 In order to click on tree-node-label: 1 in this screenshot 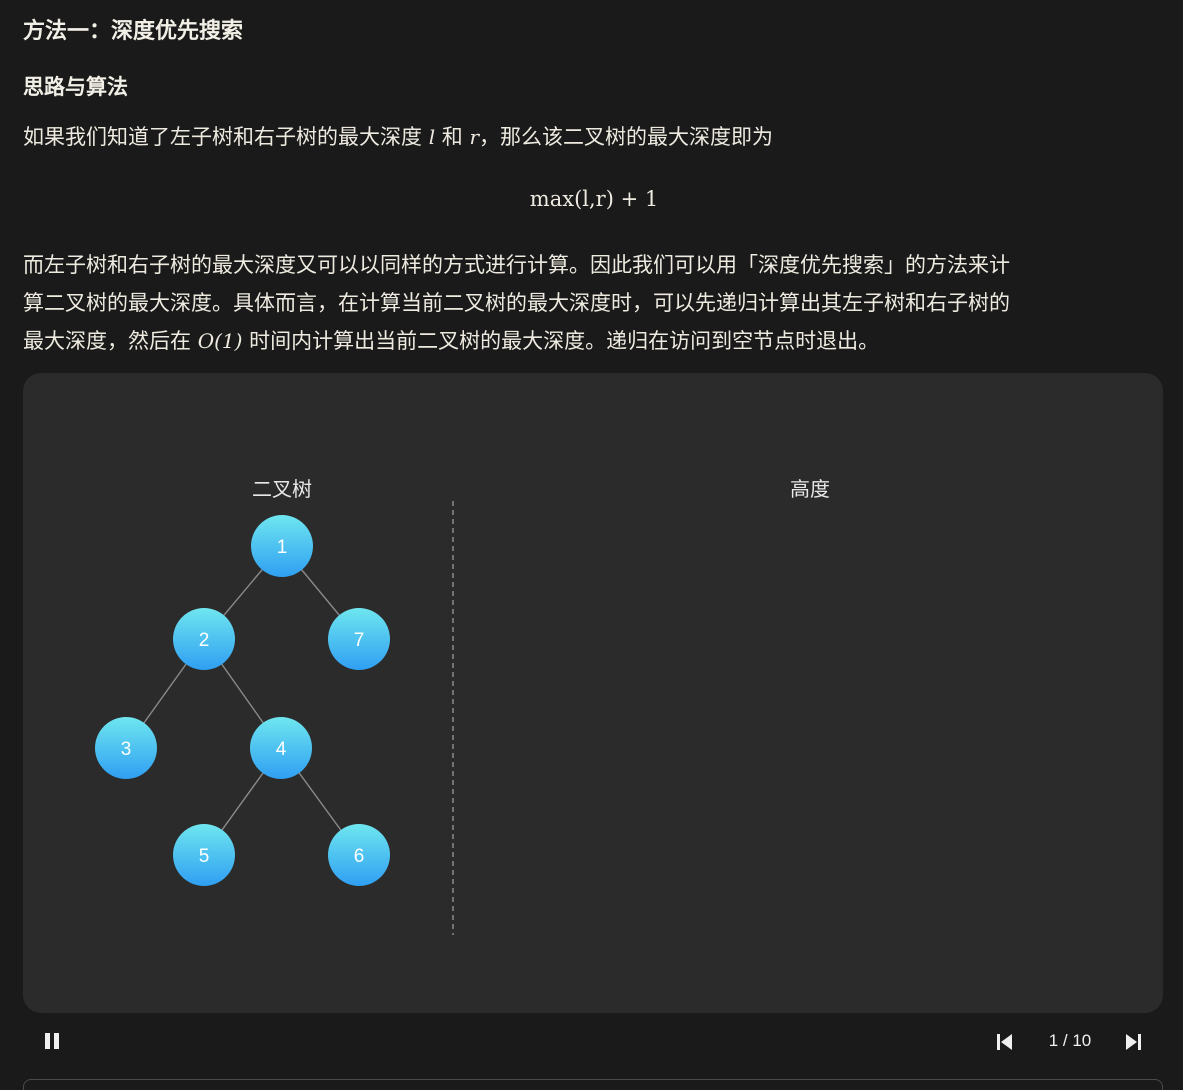, I will do `click(282, 547)`.